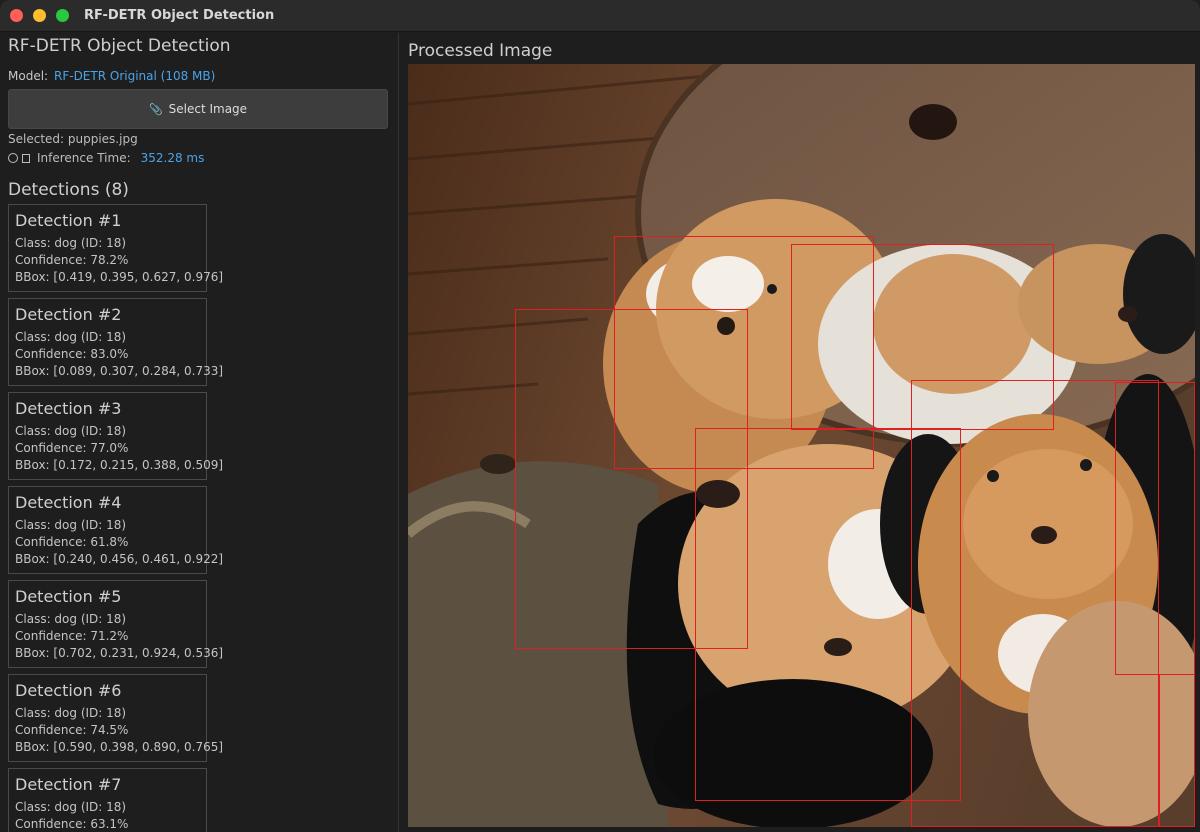 The image size is (1200, 832). I want to click on missing-glyph-icon, so click(26, 158).